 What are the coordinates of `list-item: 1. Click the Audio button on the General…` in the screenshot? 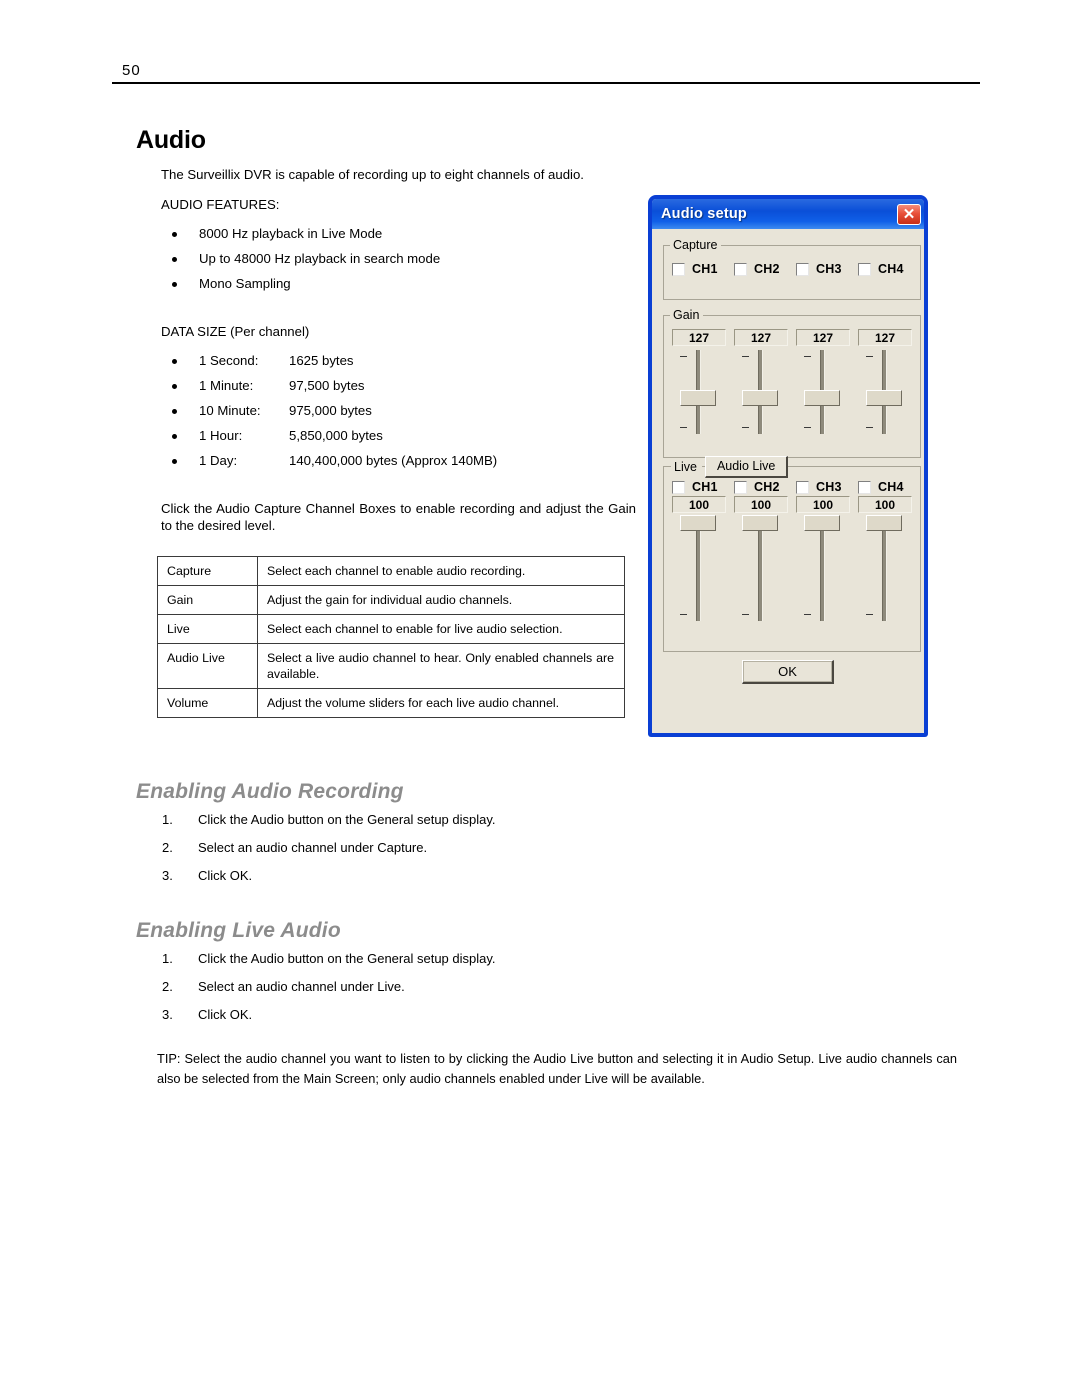 It's located at (386, 820).